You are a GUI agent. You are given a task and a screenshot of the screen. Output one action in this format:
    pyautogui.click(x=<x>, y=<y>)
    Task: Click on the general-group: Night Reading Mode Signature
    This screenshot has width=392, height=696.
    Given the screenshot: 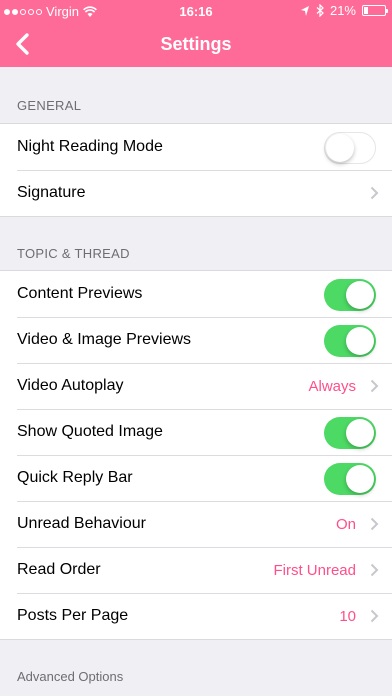 What is the action you would take?
    pyautogui.click(x=196, y=170)
    